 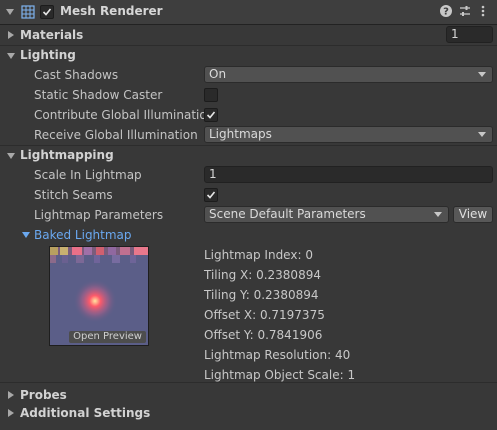 What do you see at coordinates (48, 55) in the screenshot?
I see `lighting-label: Lighting` at bounding box center [48, 55].